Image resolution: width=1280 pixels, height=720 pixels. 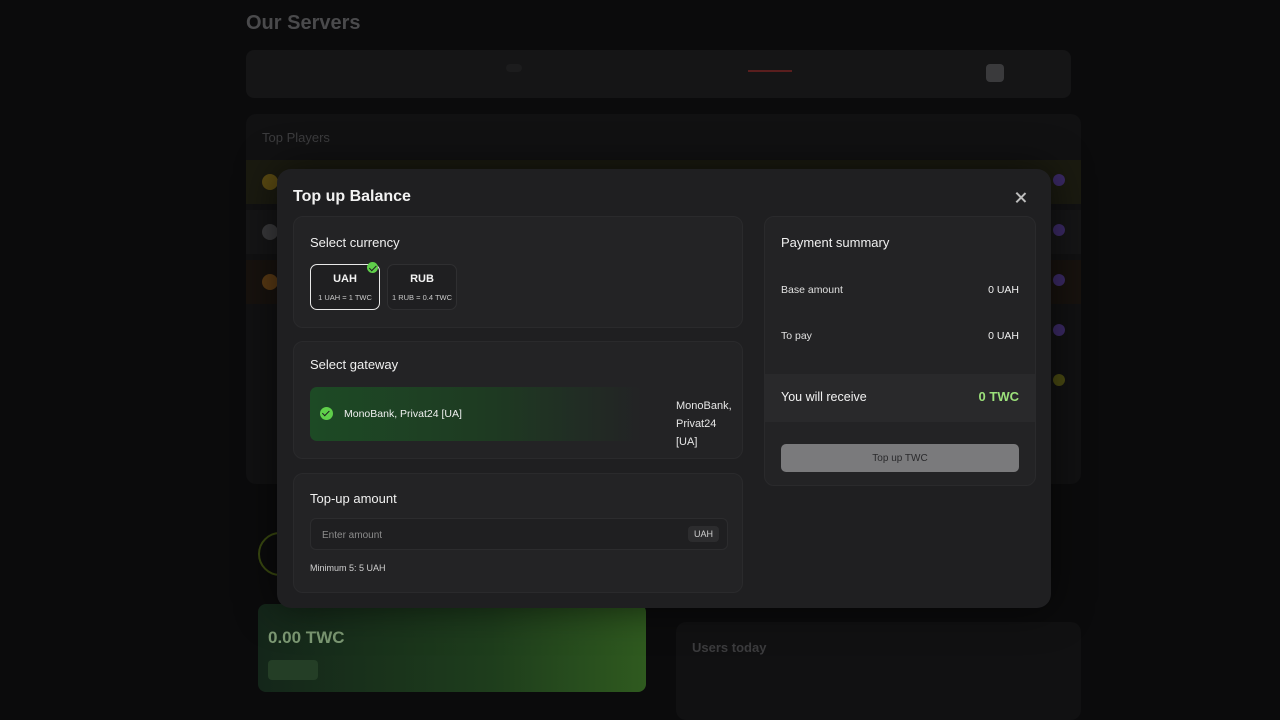 I want to click on summary-title: Payment summary, so click(x=835, y=242).